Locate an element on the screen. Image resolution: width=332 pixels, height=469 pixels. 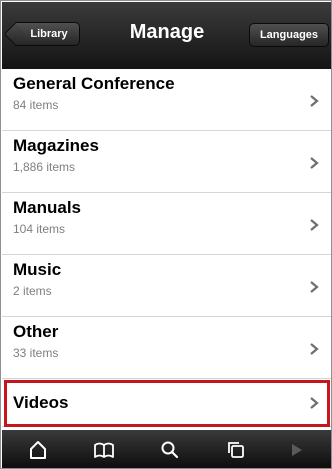
list-item-title: Manuals is located at coordinates (47, 207).